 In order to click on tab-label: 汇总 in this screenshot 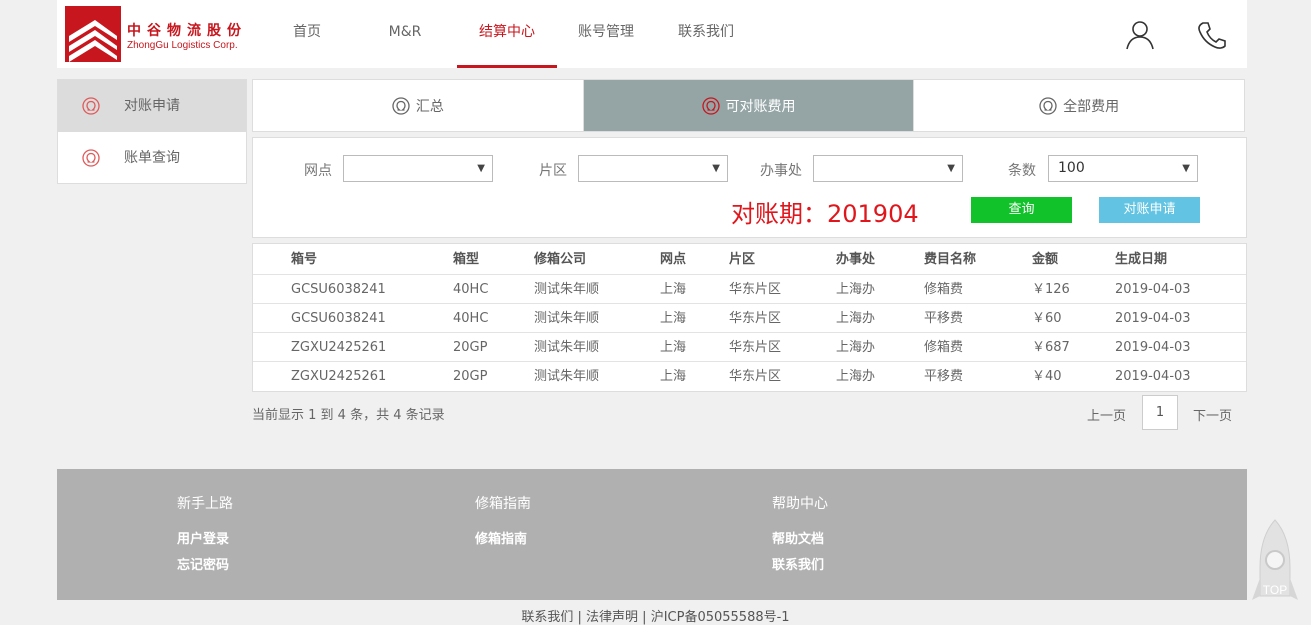, I will do `click(429, 106)`.